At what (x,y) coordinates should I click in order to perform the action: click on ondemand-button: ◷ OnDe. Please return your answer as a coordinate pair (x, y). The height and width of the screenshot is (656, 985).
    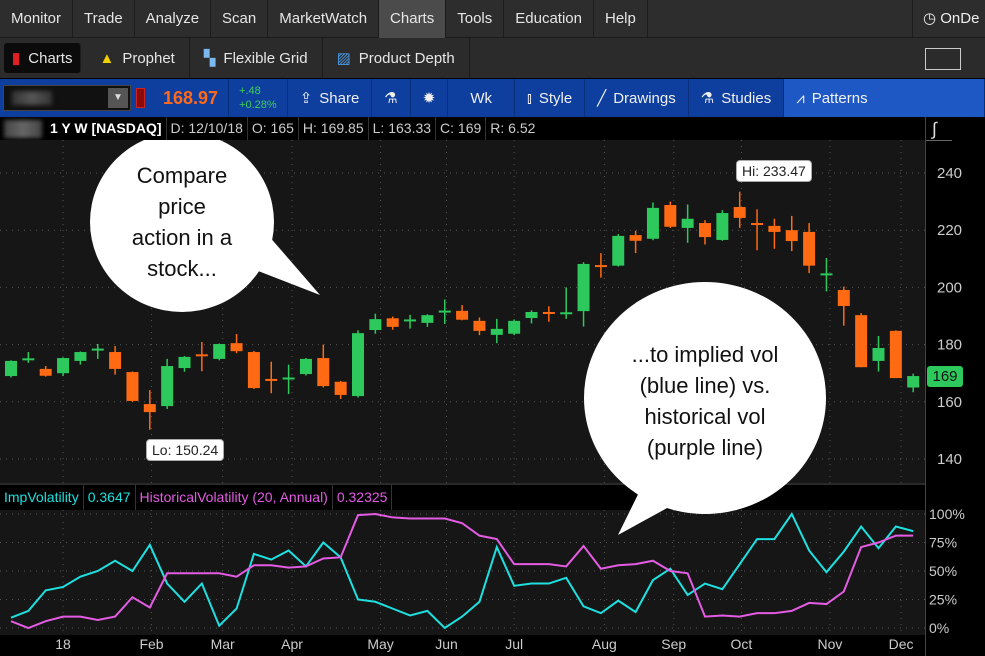
    Looking at the image, I should click on (948, 19).